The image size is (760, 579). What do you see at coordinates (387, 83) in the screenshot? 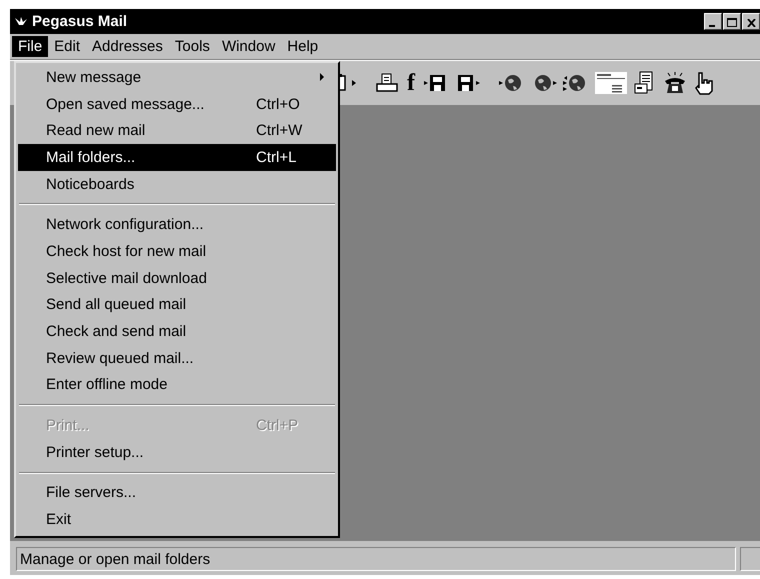
I see `printer-icon` at bounding box center [387, 83].